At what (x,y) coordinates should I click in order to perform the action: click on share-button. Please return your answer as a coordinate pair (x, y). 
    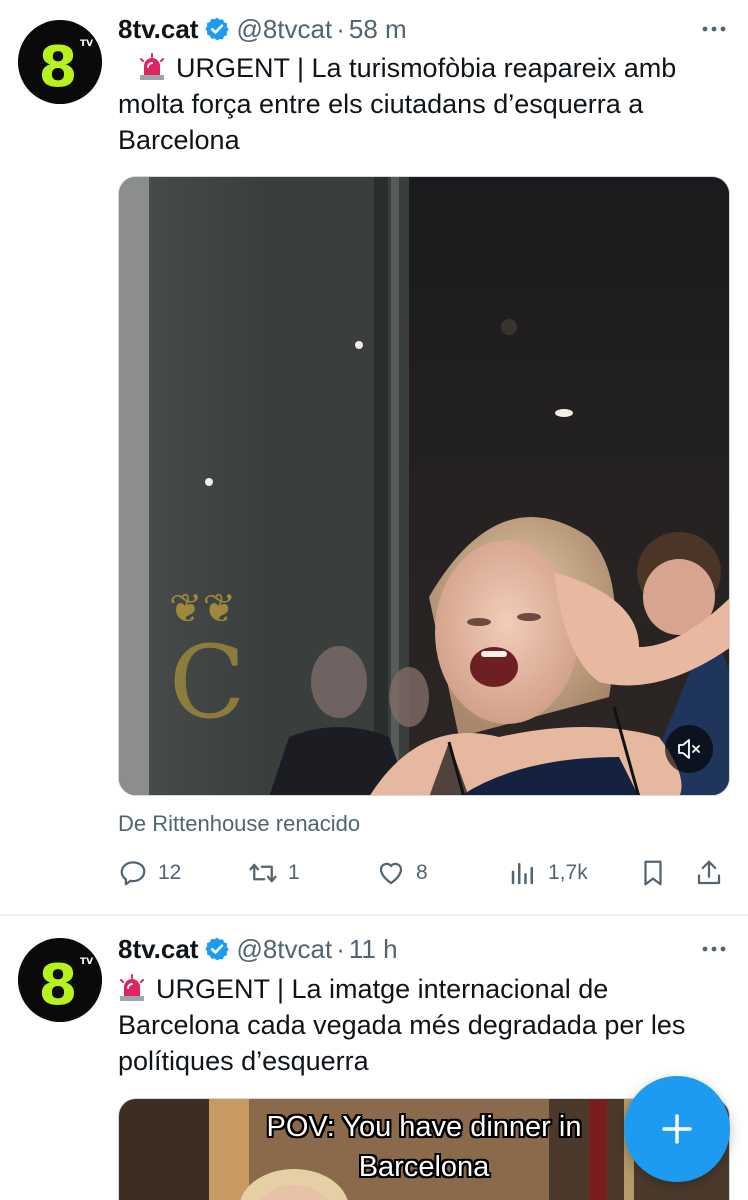
    Looking at the image, I should click on (709, 873).